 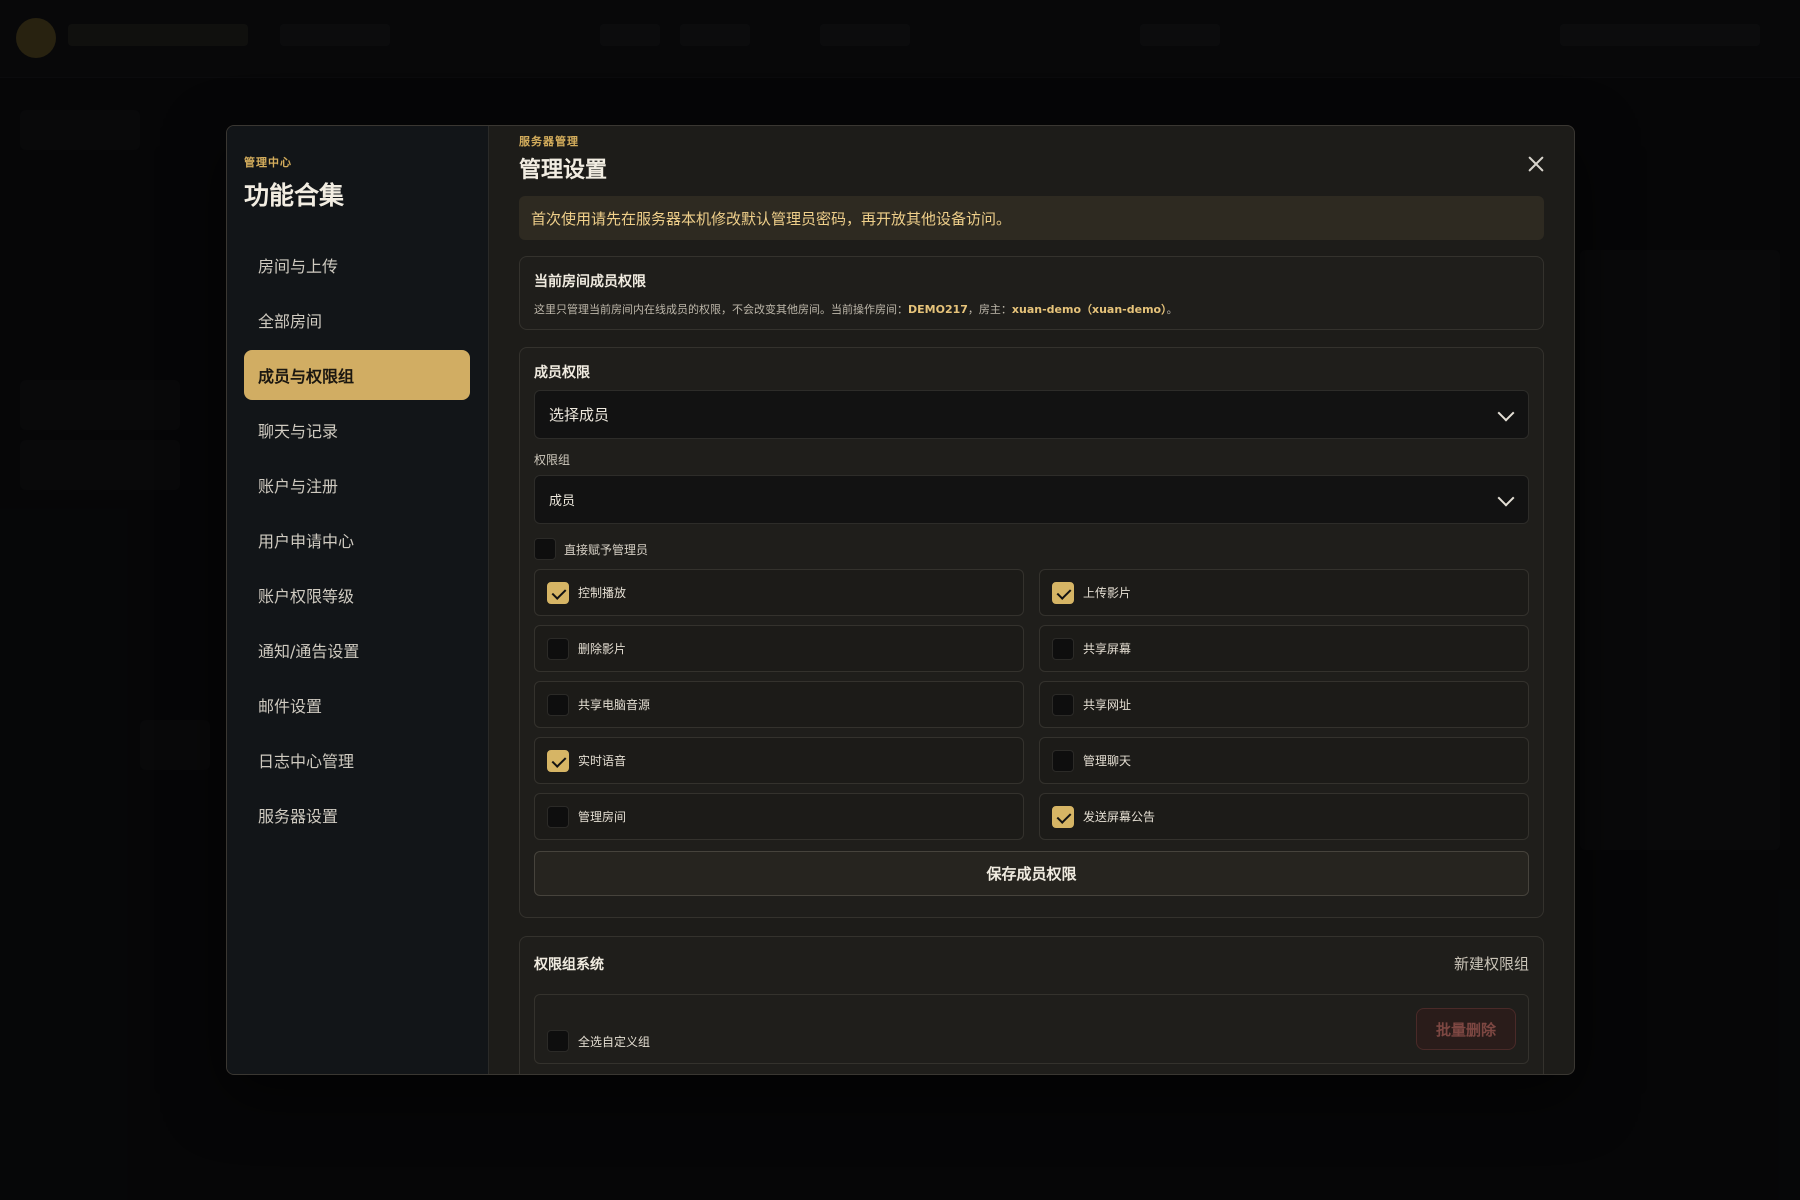 I want to click on sidebar-item-members-groups: 成员与权限组, so click(x=357, y=375).